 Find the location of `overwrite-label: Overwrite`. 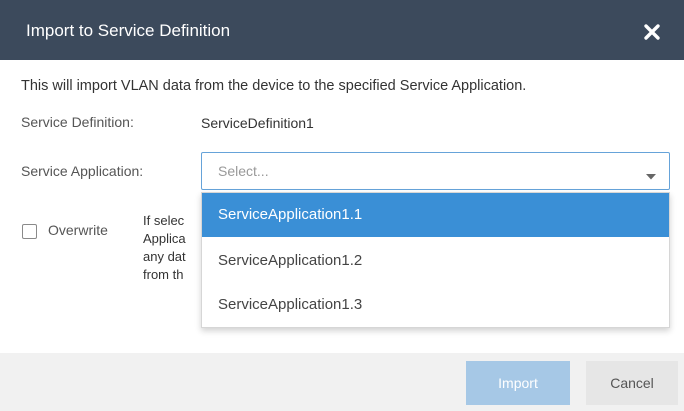

overwrite-label: Overwrite is located at coordinates (78, 230).